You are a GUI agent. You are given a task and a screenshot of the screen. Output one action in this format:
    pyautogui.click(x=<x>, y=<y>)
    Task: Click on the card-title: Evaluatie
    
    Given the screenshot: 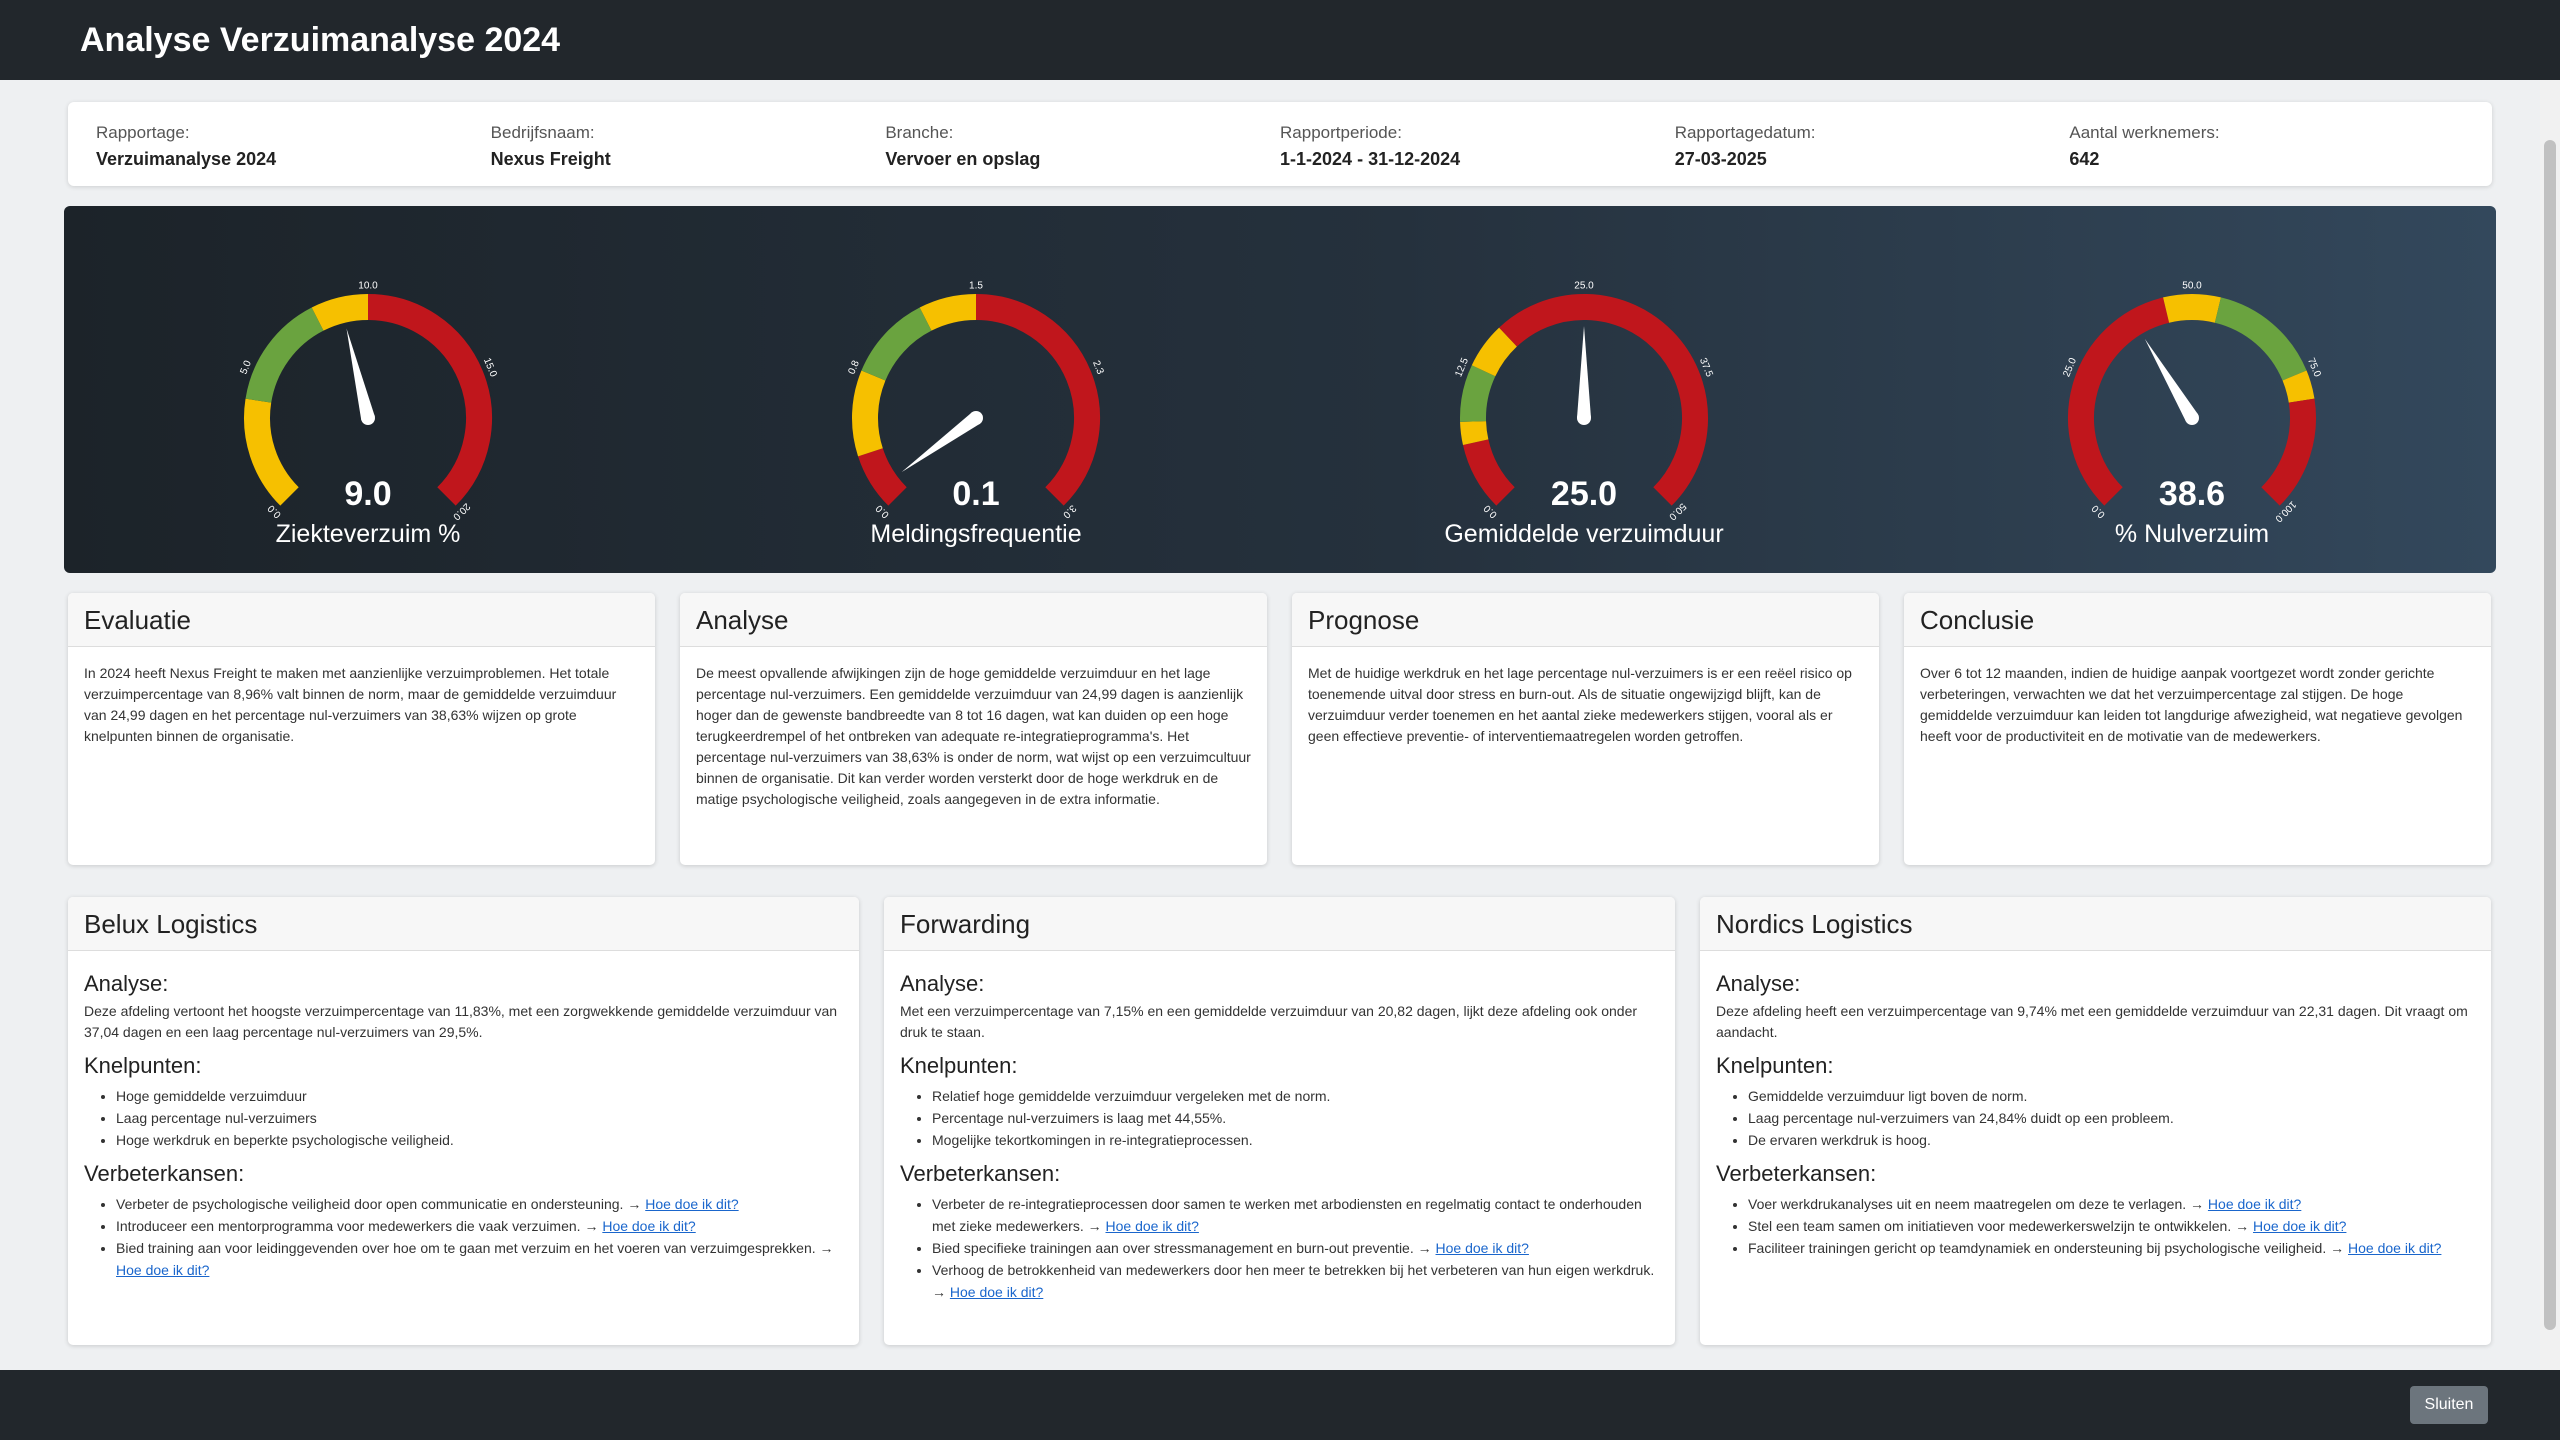 What is the action you would take?
    pyautogui.click(x=361, y=620)
    